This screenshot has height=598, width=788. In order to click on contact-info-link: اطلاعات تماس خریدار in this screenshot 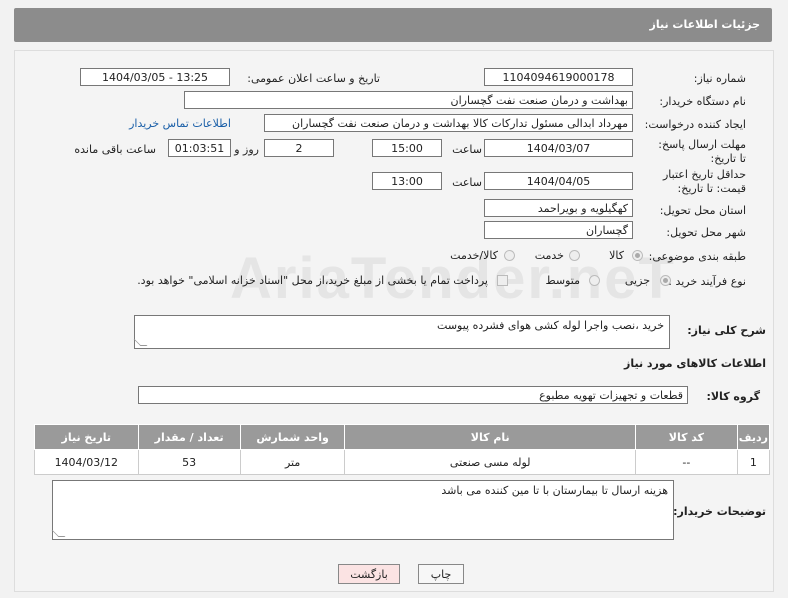, I will do `click(180, 123)`.